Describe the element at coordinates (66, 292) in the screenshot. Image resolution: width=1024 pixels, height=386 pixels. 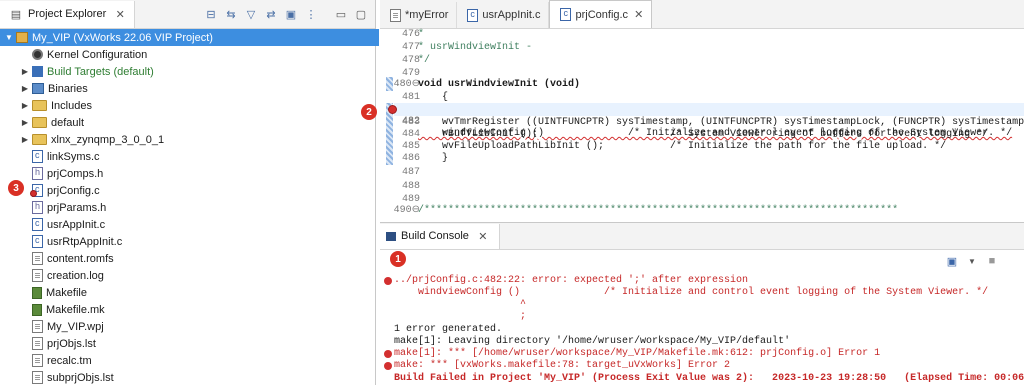
I see `tree-item-label: Makefile` at that location.